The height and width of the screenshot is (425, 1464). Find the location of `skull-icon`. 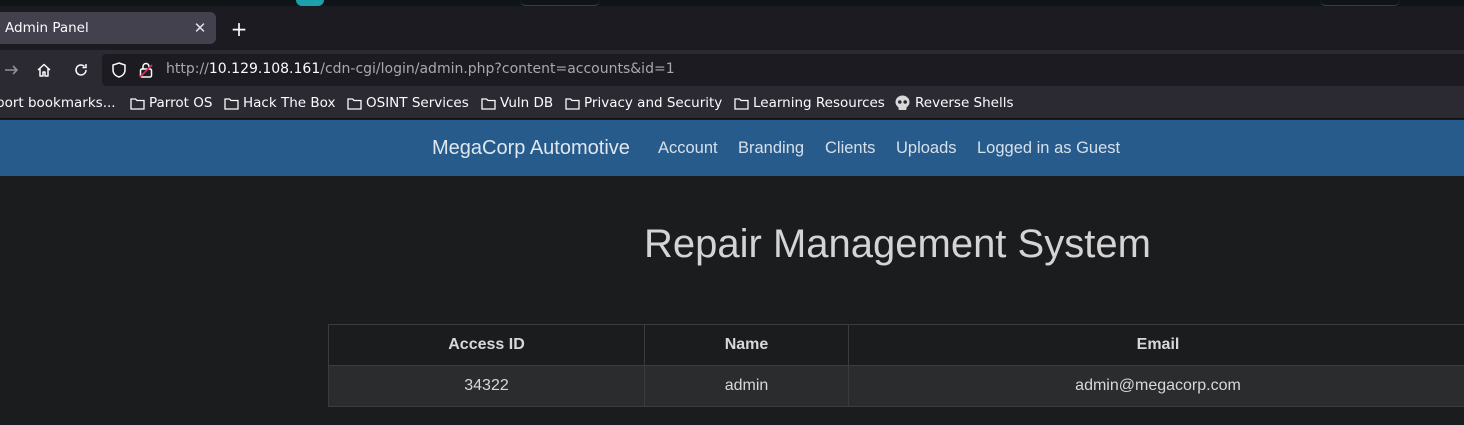

skull-icon is located at coordinates (902, 102).